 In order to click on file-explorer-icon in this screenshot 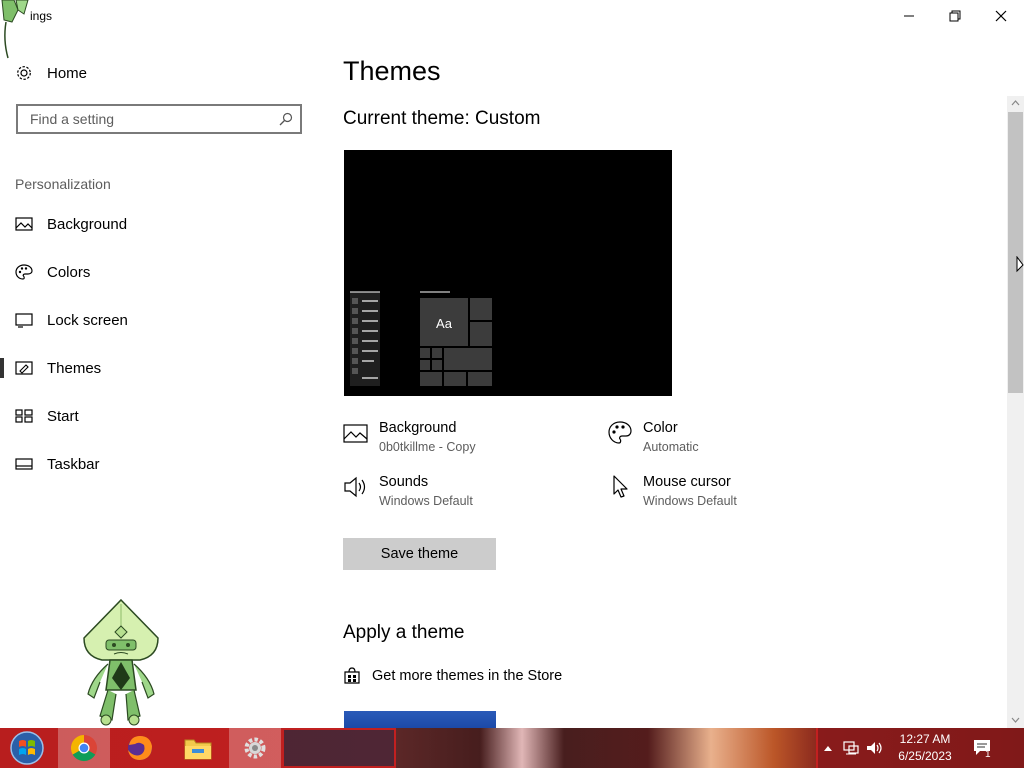, I will do `click(198, 749)`.